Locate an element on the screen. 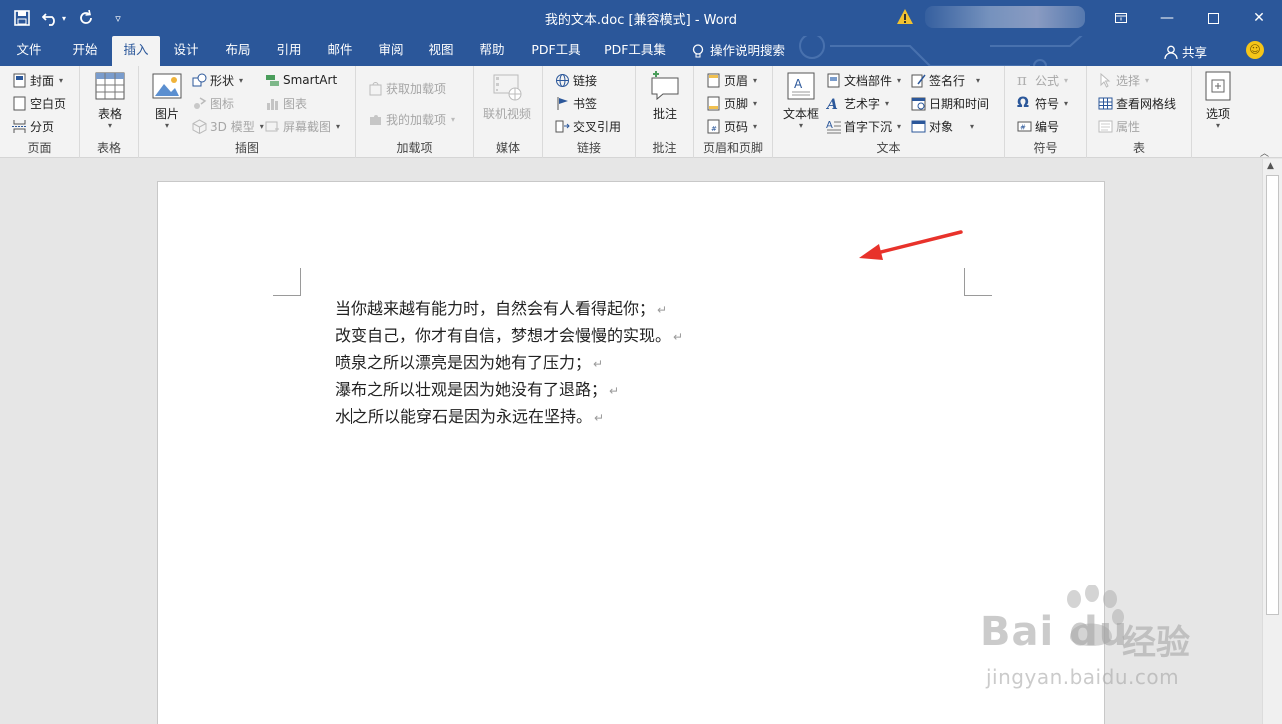 The width and height of the screenshot is (1282, 724). calendar-icon is located at coordinates (918, 103).